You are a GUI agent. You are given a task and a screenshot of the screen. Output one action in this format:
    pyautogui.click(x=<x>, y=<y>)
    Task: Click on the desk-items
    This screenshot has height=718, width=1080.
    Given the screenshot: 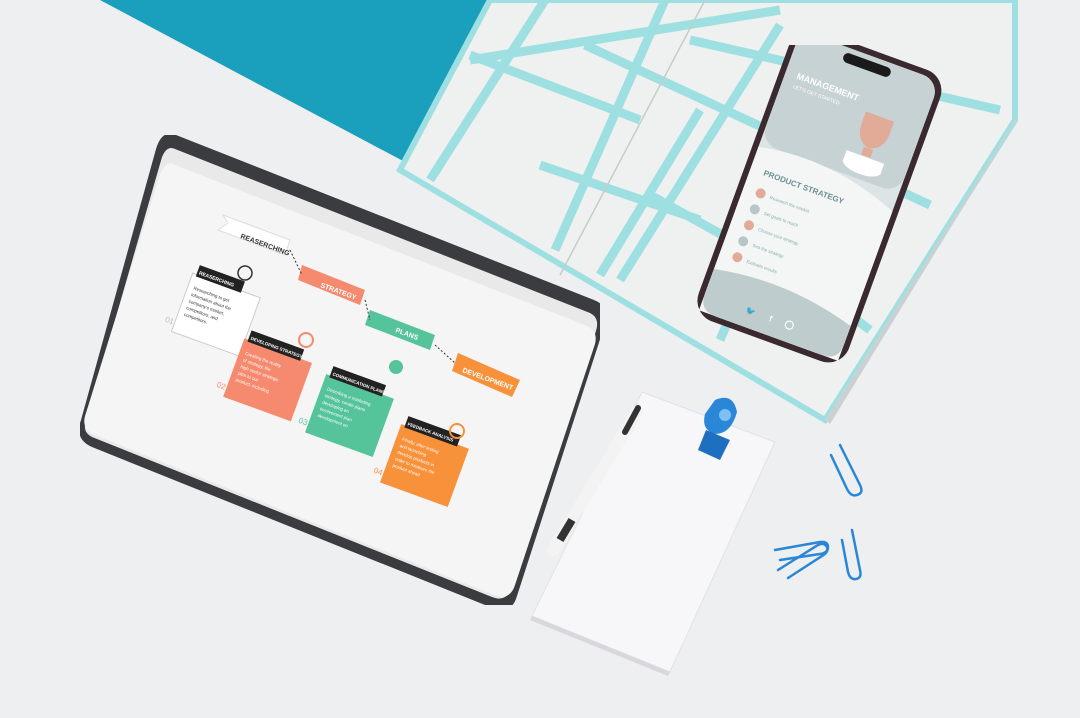 What is the action you would take?
    pyautogui.click(x=696, y=533)
    